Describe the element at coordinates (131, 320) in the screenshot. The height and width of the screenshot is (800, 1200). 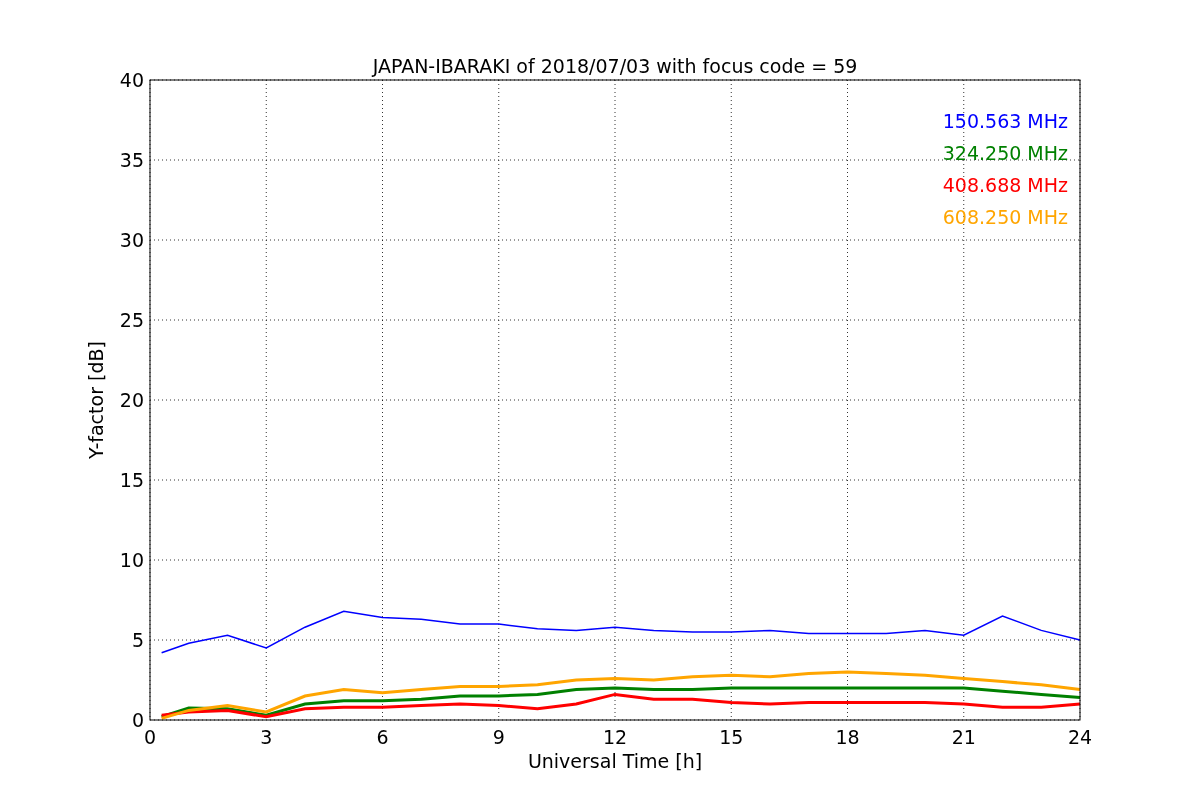
I see `y-tick-label: 25` at that location.